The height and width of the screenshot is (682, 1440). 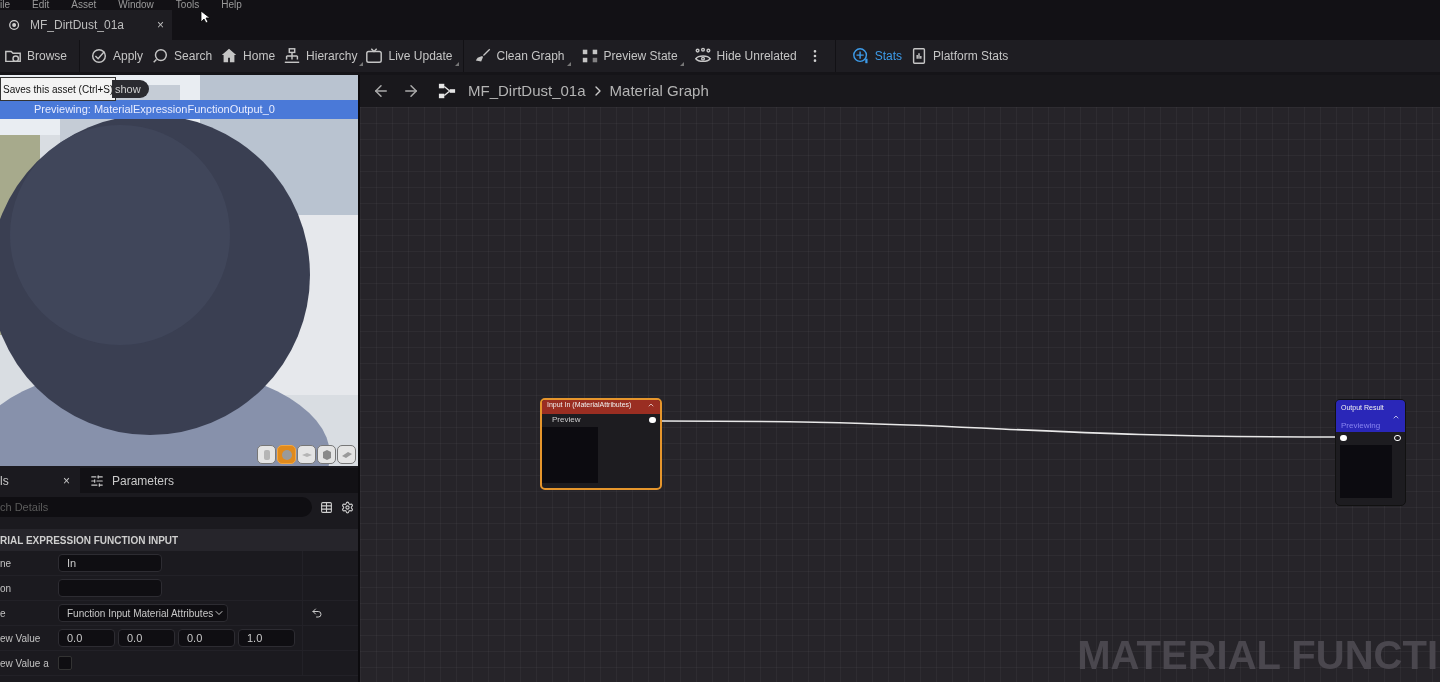 What do you see at coordinates (187, 5) in the screenshot?
I see `menu-item: Tools` at bounding box center [187, 5].